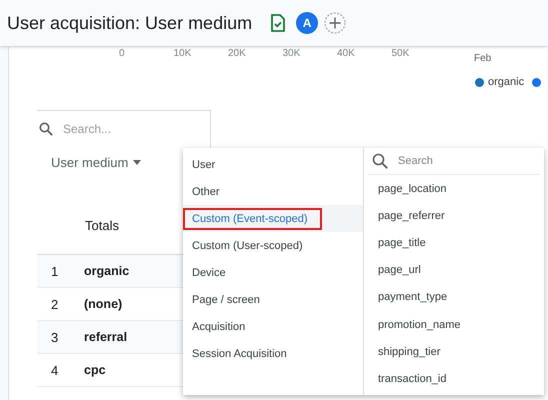 Image resolution: width=548 pixels, height=400 pixels. Describe the element at coordinates (209, 273) in the screenshot. I see `category-item: Device` at that location.